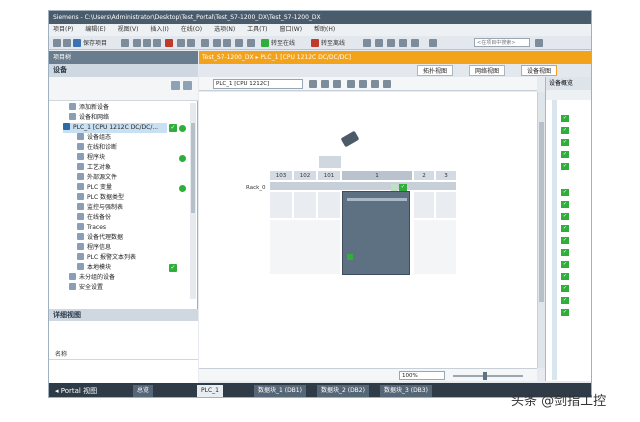 Image resolution: width=640 pixels, height=422 pixels. I want to click on copy-icon, so click(147, 43).